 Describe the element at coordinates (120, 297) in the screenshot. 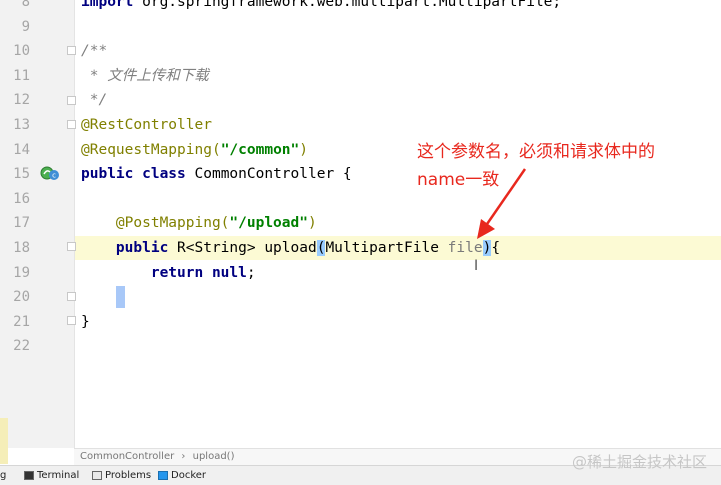

I see `brace-match-highlight` at that location.